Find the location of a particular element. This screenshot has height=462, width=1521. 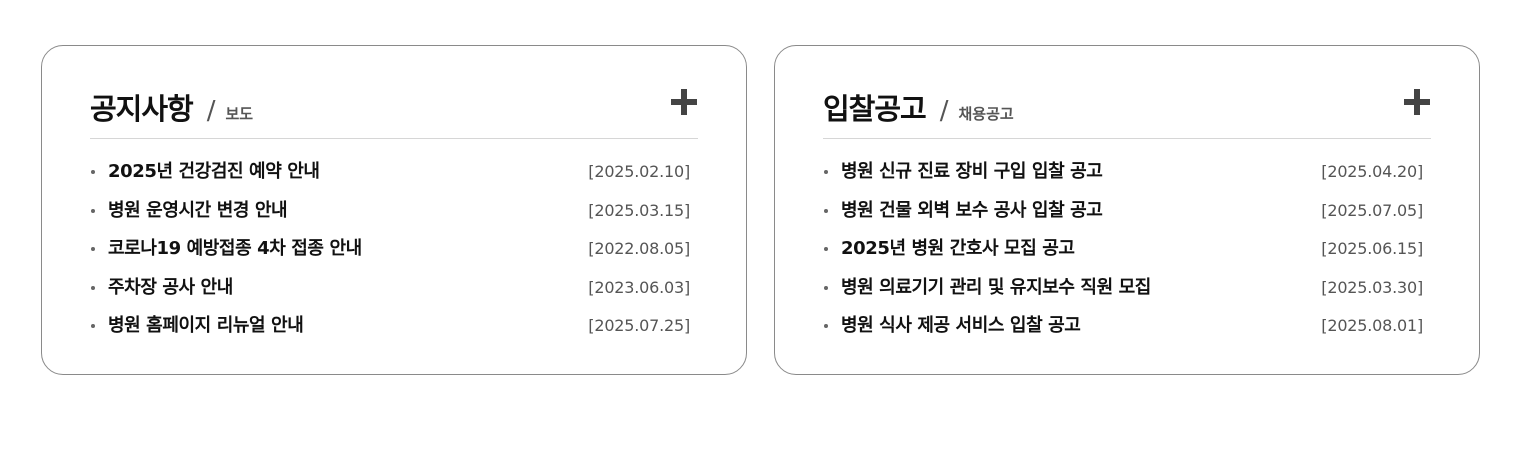

list-item-title: 병원 식사 제공 서비스 입찰 공고 is located at coordinates (961, 326).